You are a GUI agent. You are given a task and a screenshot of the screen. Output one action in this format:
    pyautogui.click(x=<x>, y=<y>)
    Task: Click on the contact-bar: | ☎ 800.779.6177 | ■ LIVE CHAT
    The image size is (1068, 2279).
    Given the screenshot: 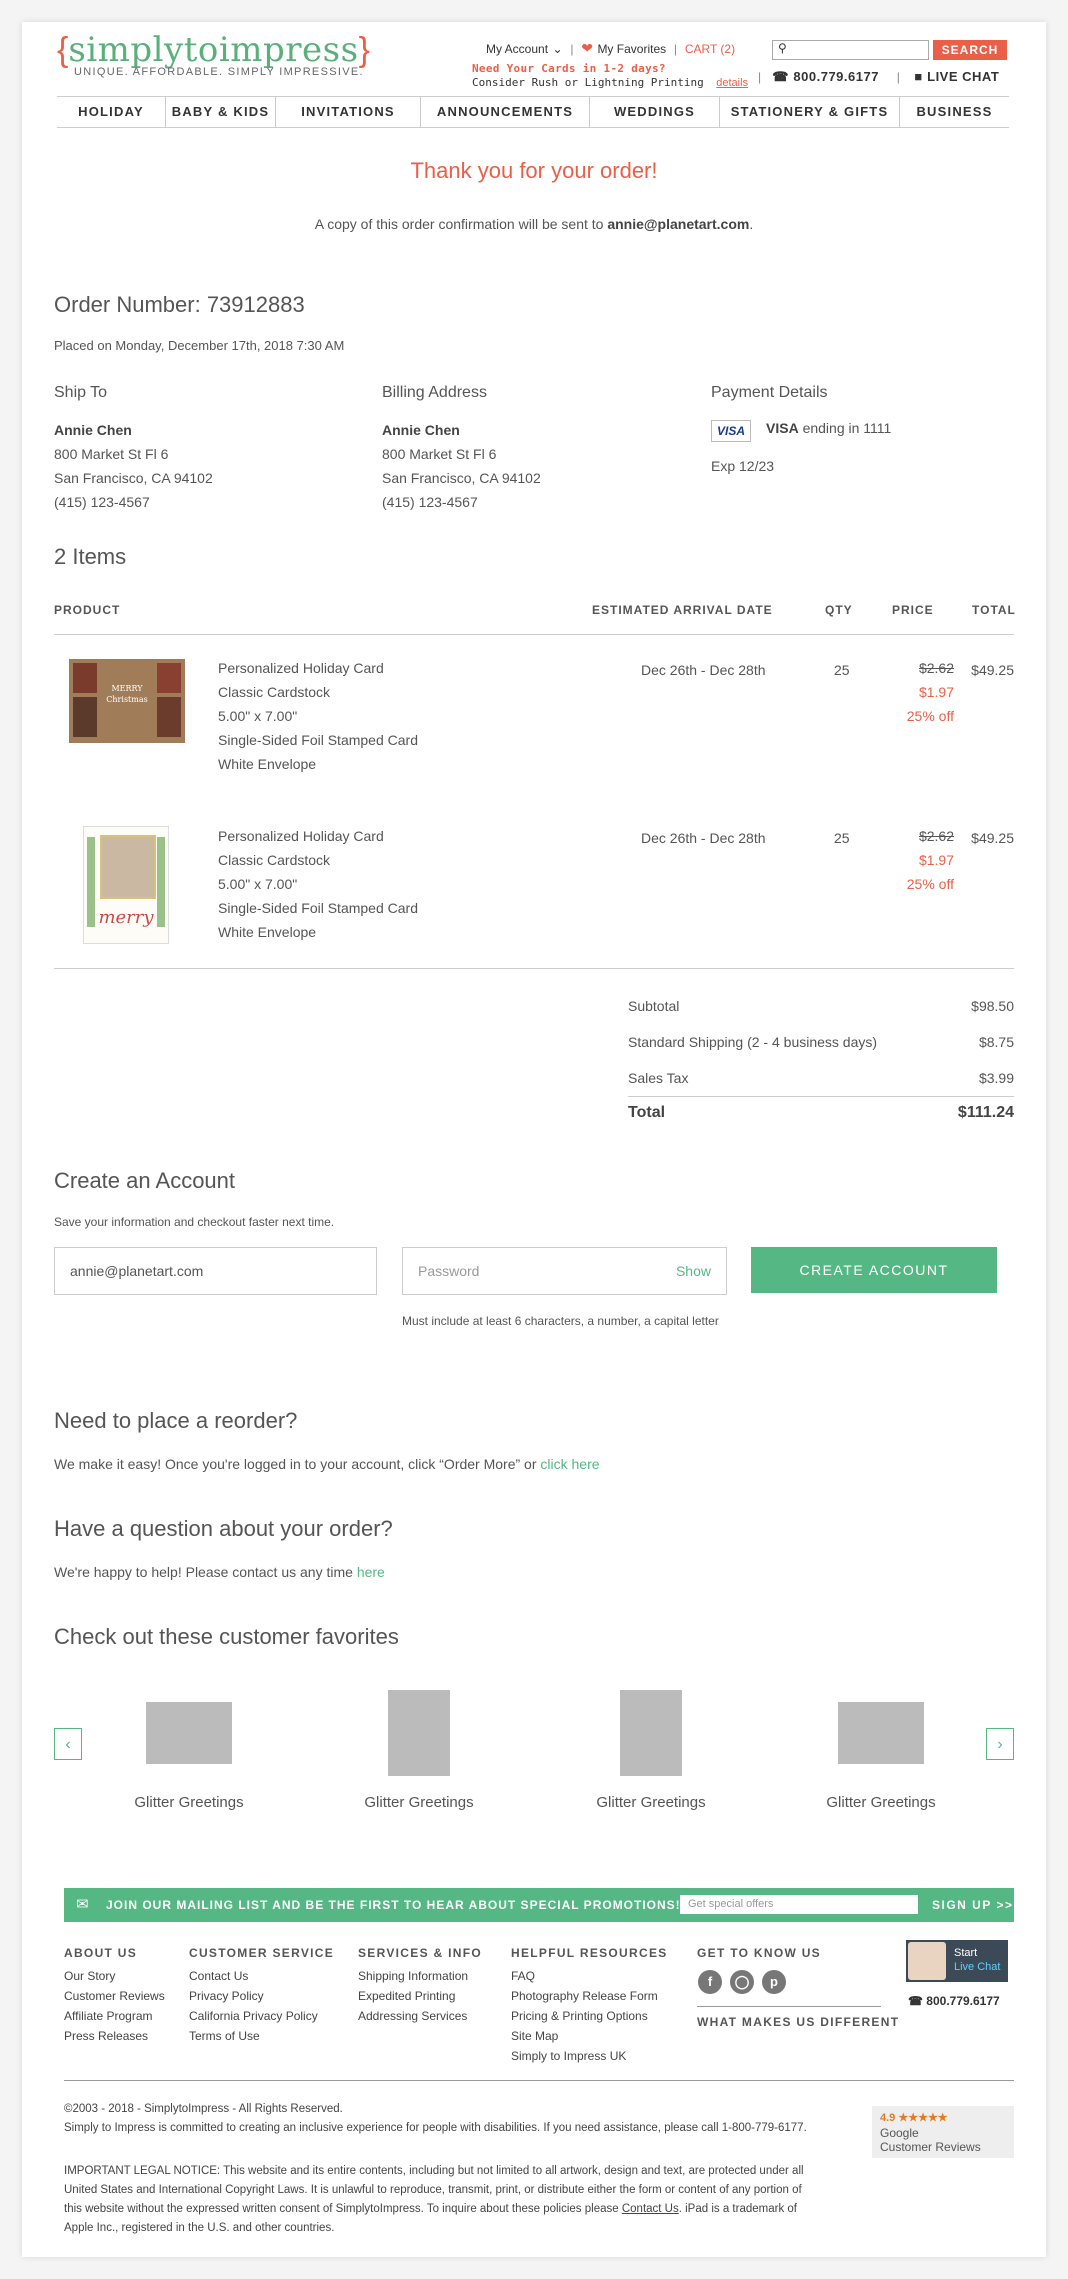 What is the action you would take?
    pyautogui.click(x=878, y=77)
    